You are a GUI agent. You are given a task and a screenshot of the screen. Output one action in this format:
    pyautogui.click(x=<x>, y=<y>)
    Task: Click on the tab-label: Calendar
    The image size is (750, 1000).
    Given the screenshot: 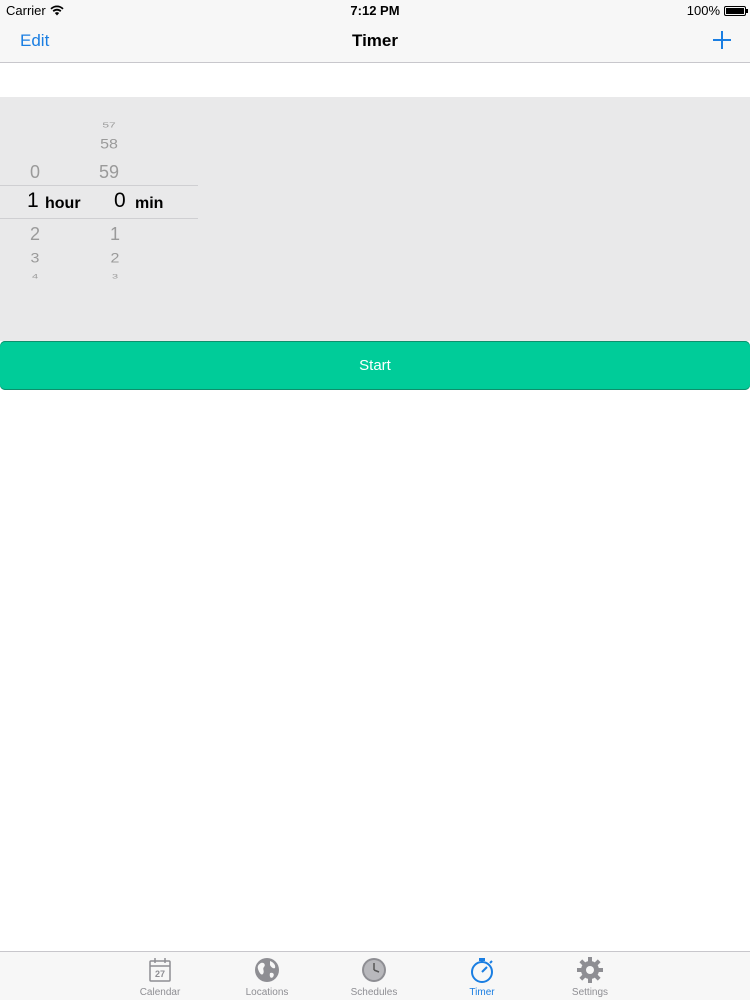 What is the action you would take?
    pyautogui.click(x=160, y=992)
    